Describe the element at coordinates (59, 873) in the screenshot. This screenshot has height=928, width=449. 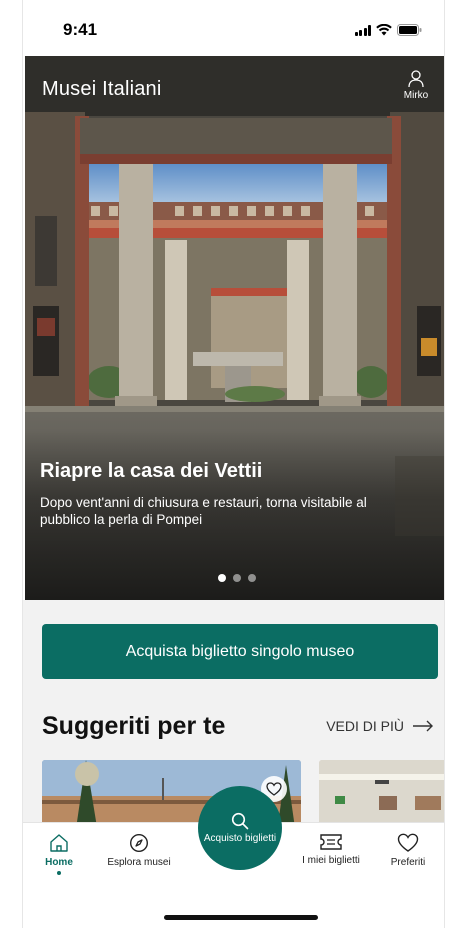
I see `active-indicator` at that location.